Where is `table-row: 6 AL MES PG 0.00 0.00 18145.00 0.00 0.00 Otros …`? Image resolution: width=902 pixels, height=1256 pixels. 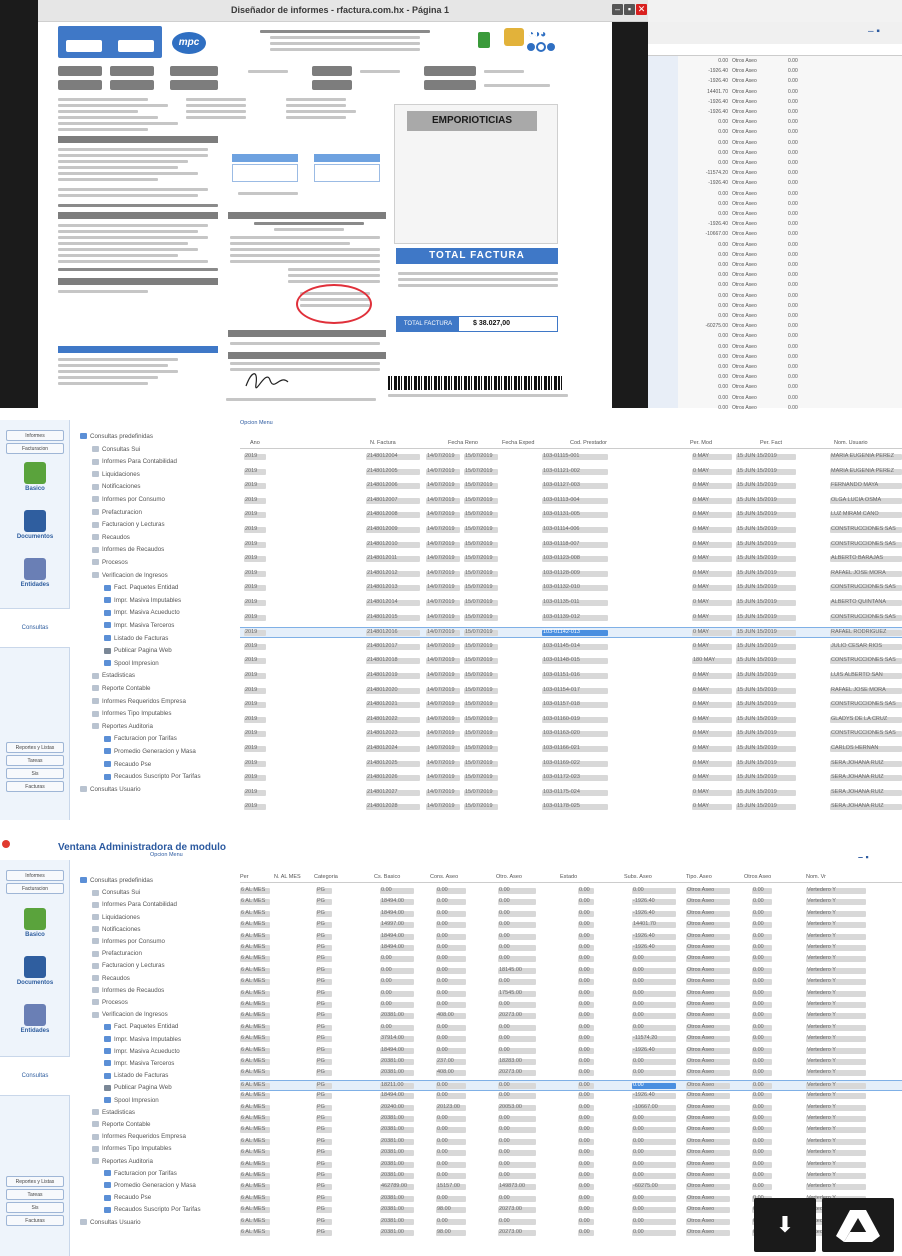
table-row: 6 AL MES PG 0.00 0.00 18145.00 0.00 0.00 Otros … is located at coordinates (571, 971).